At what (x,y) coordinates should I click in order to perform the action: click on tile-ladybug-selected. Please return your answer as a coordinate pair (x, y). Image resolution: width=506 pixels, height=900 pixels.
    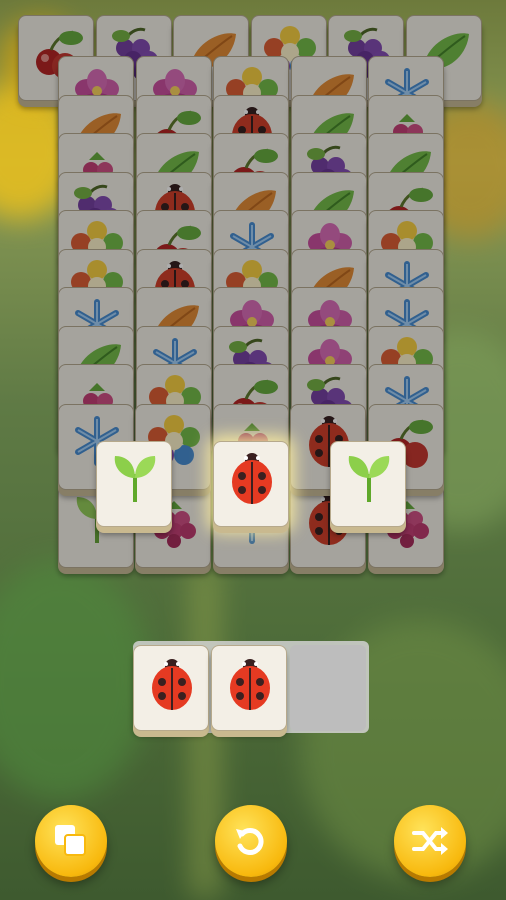
    Looking at the image, I should click on (251, 484).